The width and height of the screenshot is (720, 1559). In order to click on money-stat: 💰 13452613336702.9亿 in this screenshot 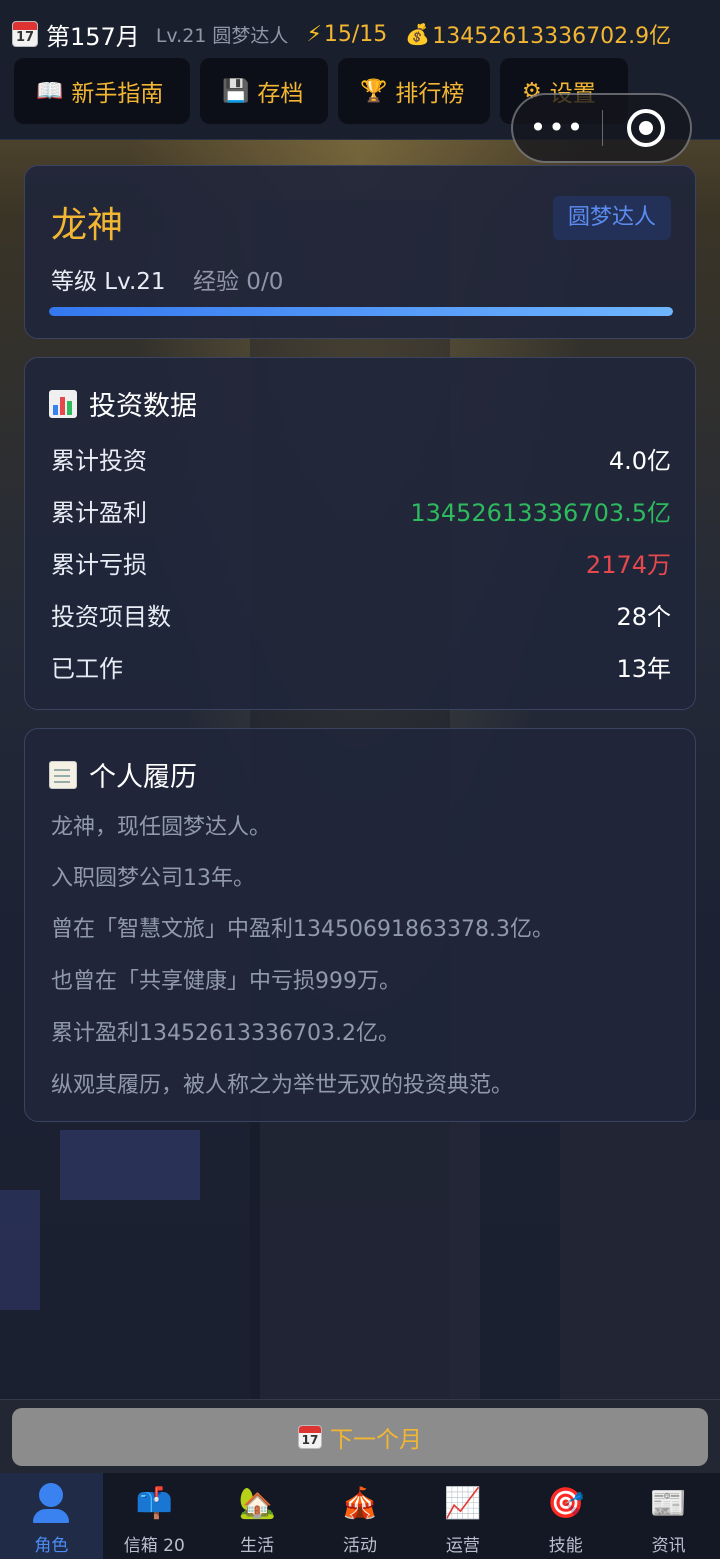, I will do `click(538, 34)`.